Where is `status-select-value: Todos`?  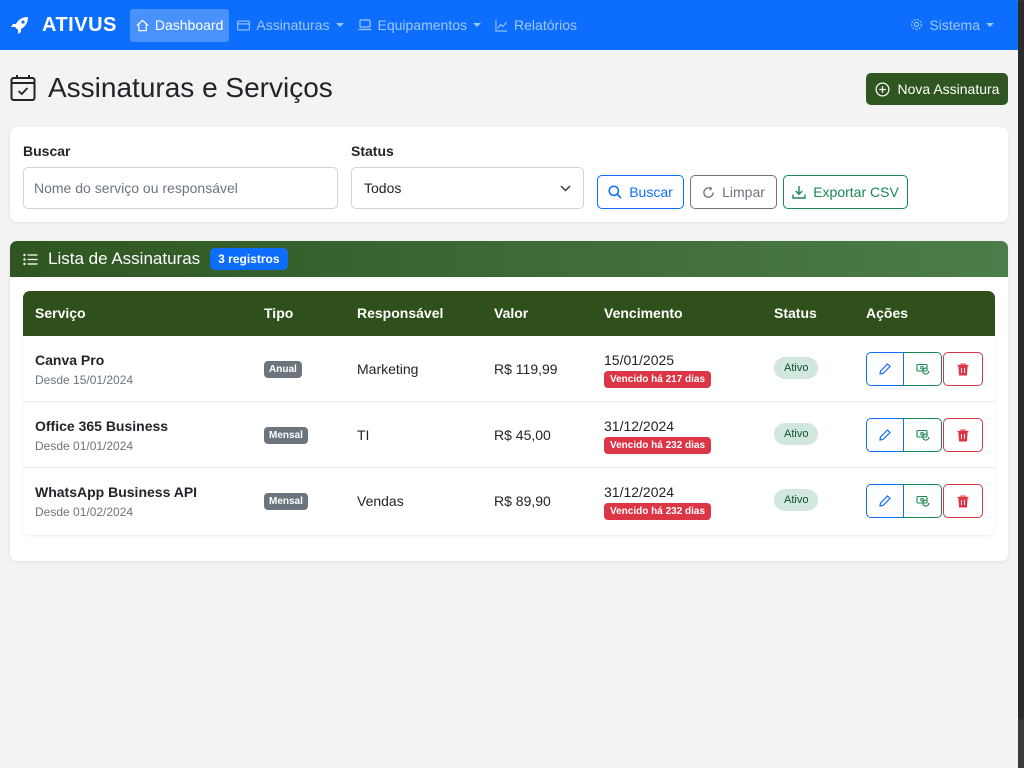 status-select-value: Todos is located at coordinates (383, 188).